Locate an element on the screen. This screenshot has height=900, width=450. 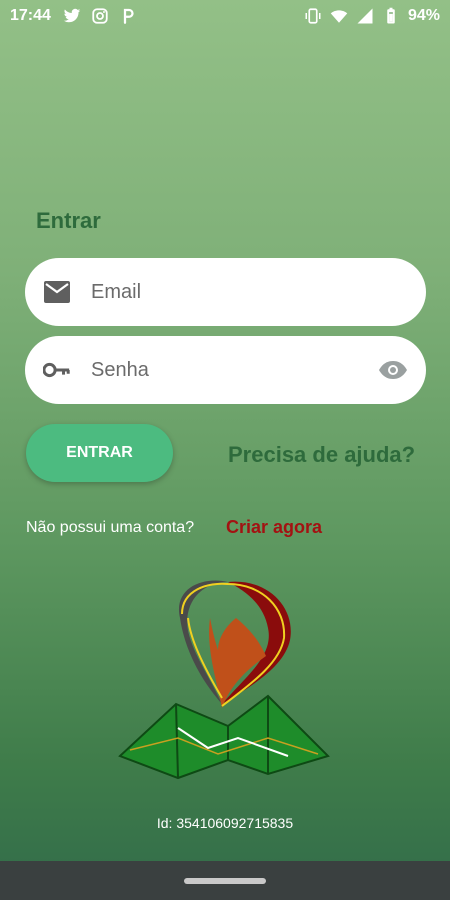
password-field-container is located at coordinates (225, 370).